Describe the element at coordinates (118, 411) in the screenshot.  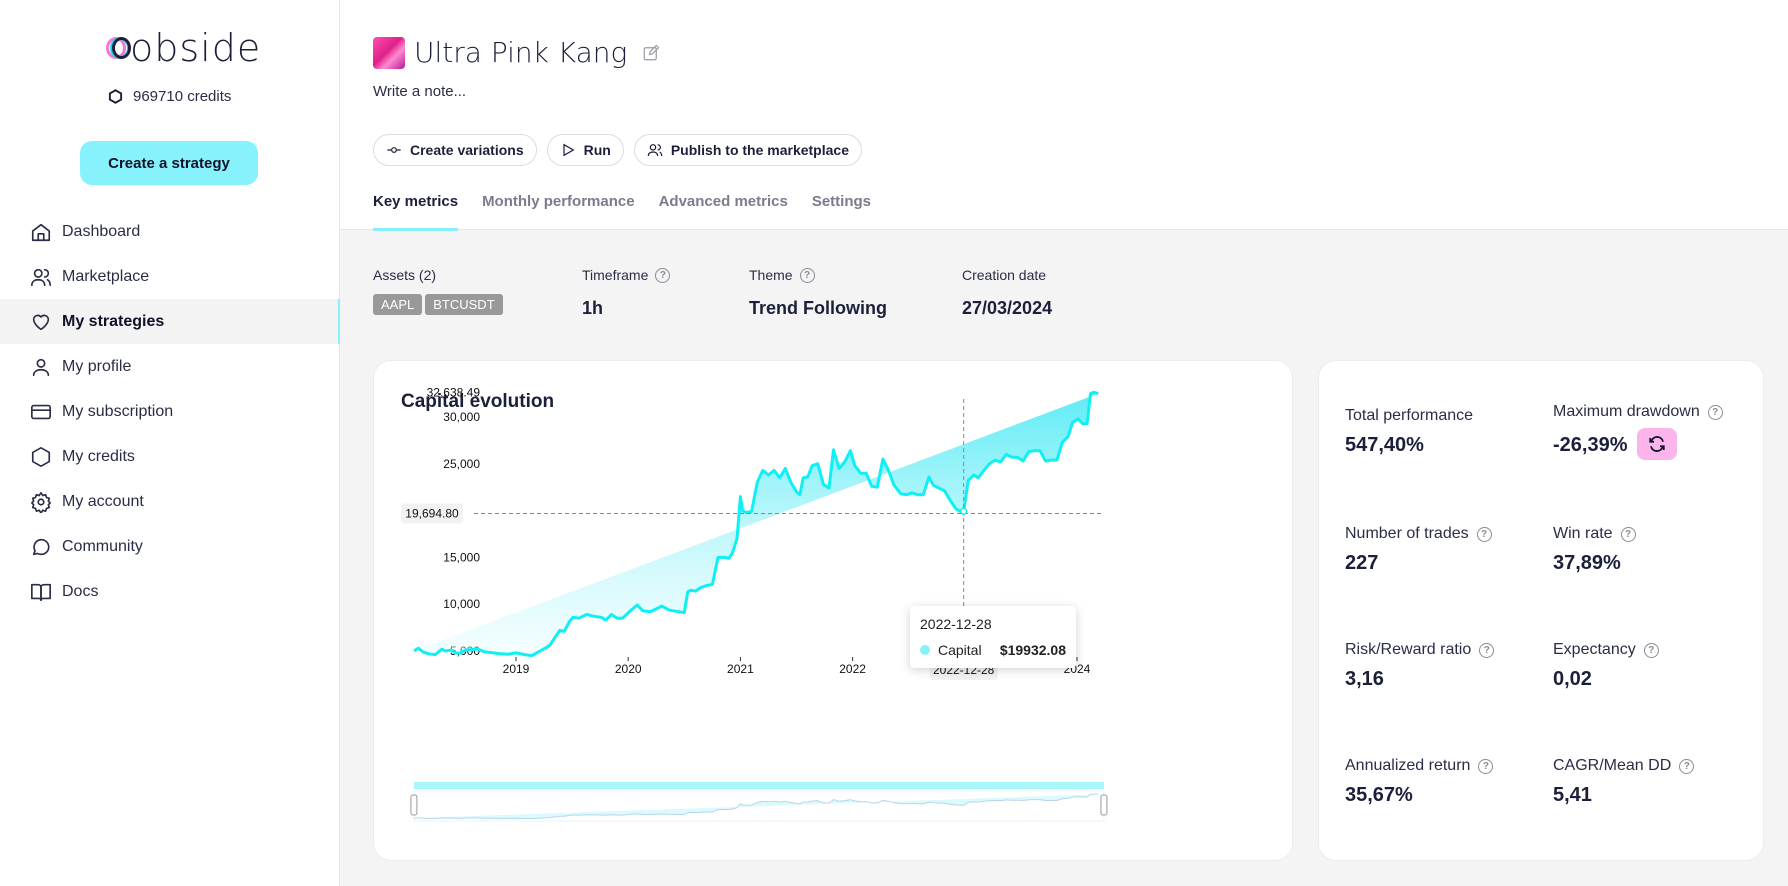
I see `sidebar-item-label: My subscription` at that location.